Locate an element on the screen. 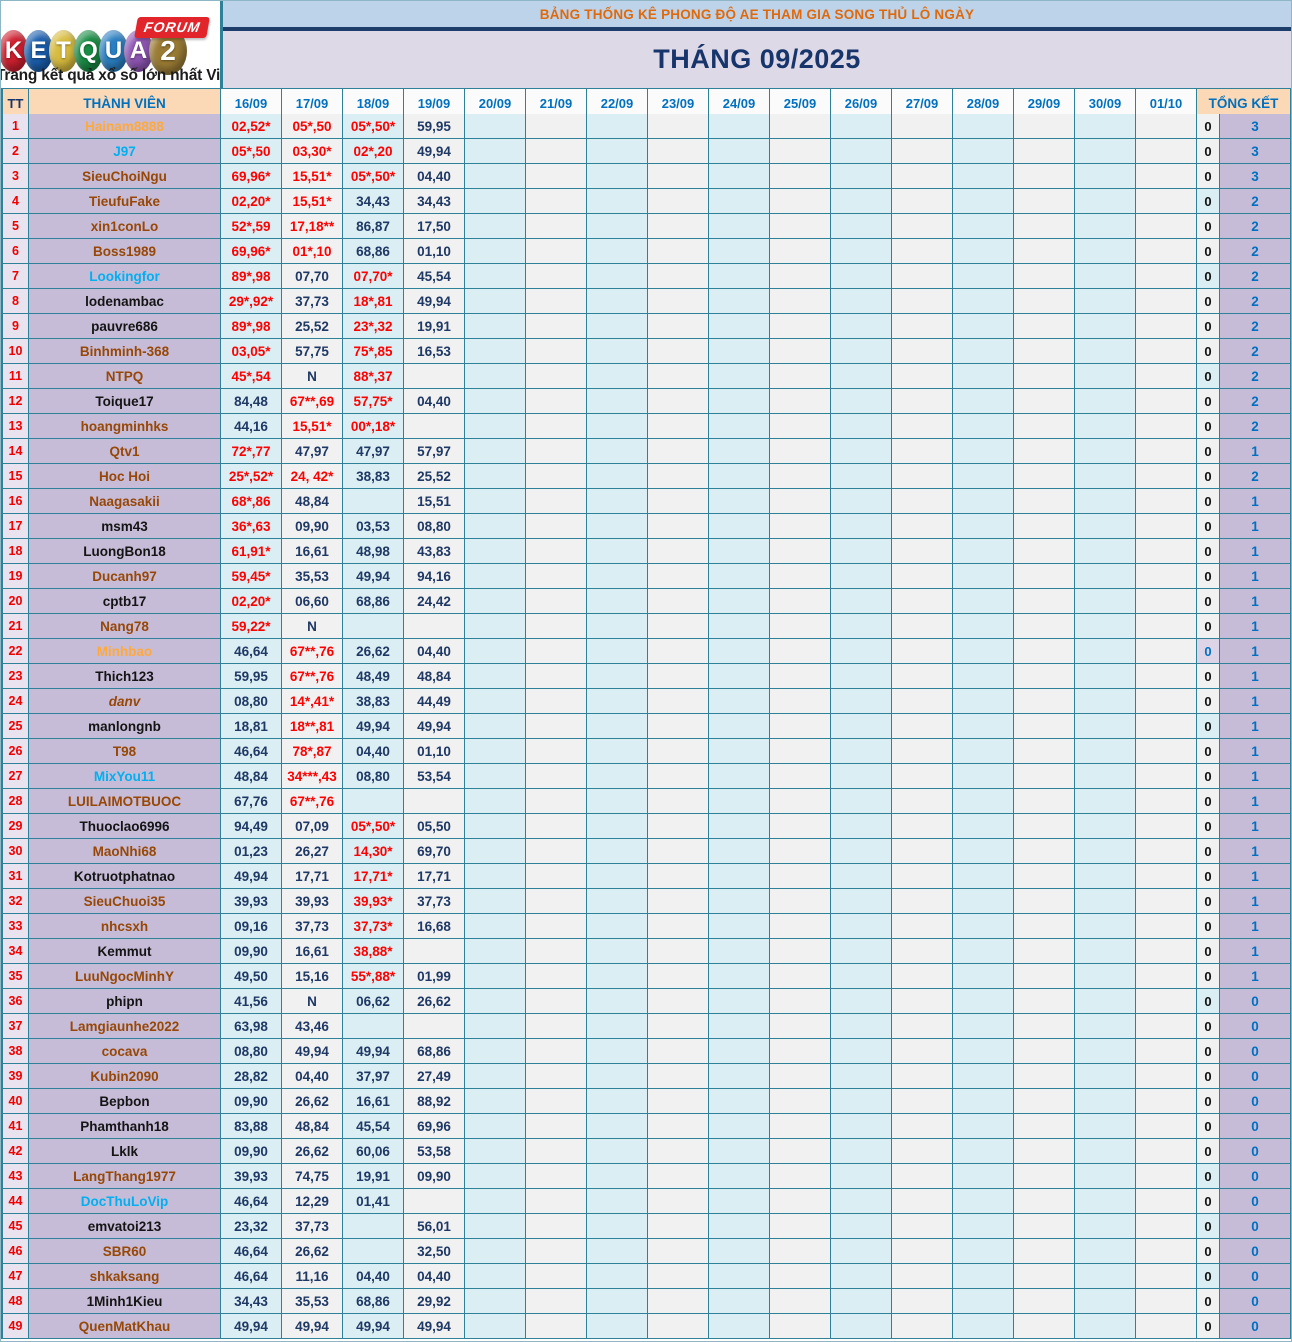  value-cell: 59,45* is located at coordinates (251, 576).